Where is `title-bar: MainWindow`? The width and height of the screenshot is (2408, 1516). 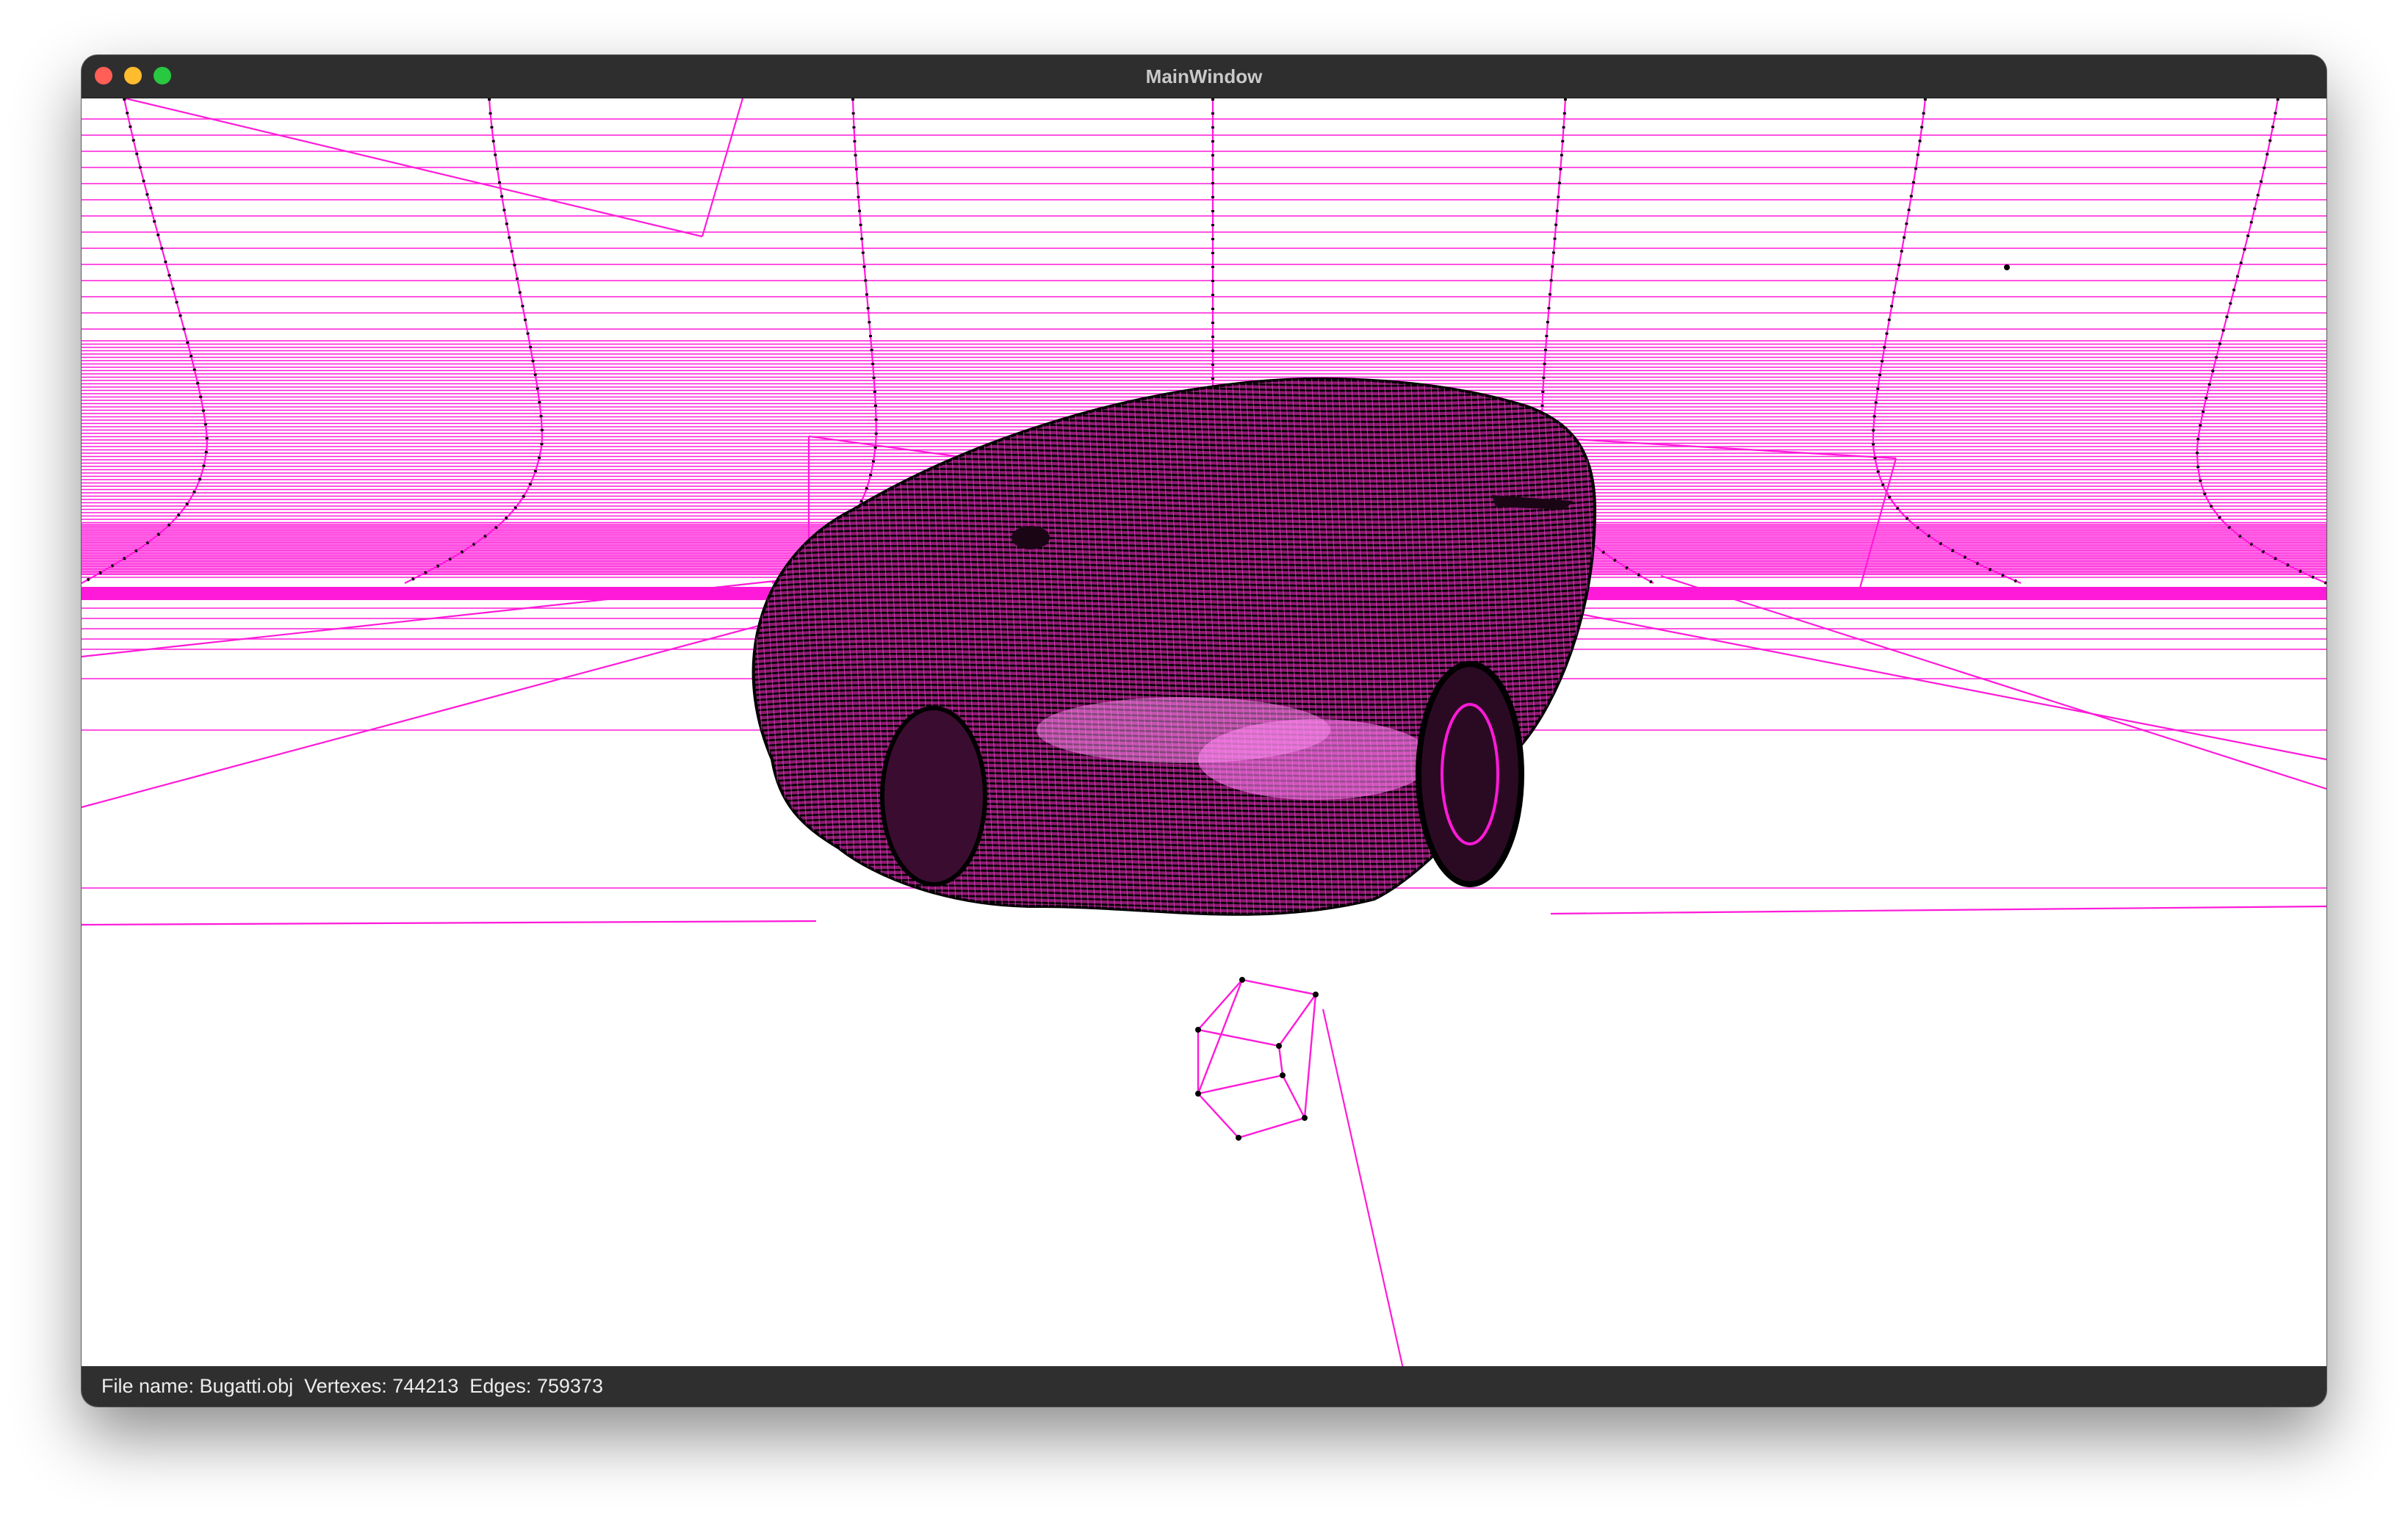
title-bar: MainWindow is located at coordinates (1204, 76).